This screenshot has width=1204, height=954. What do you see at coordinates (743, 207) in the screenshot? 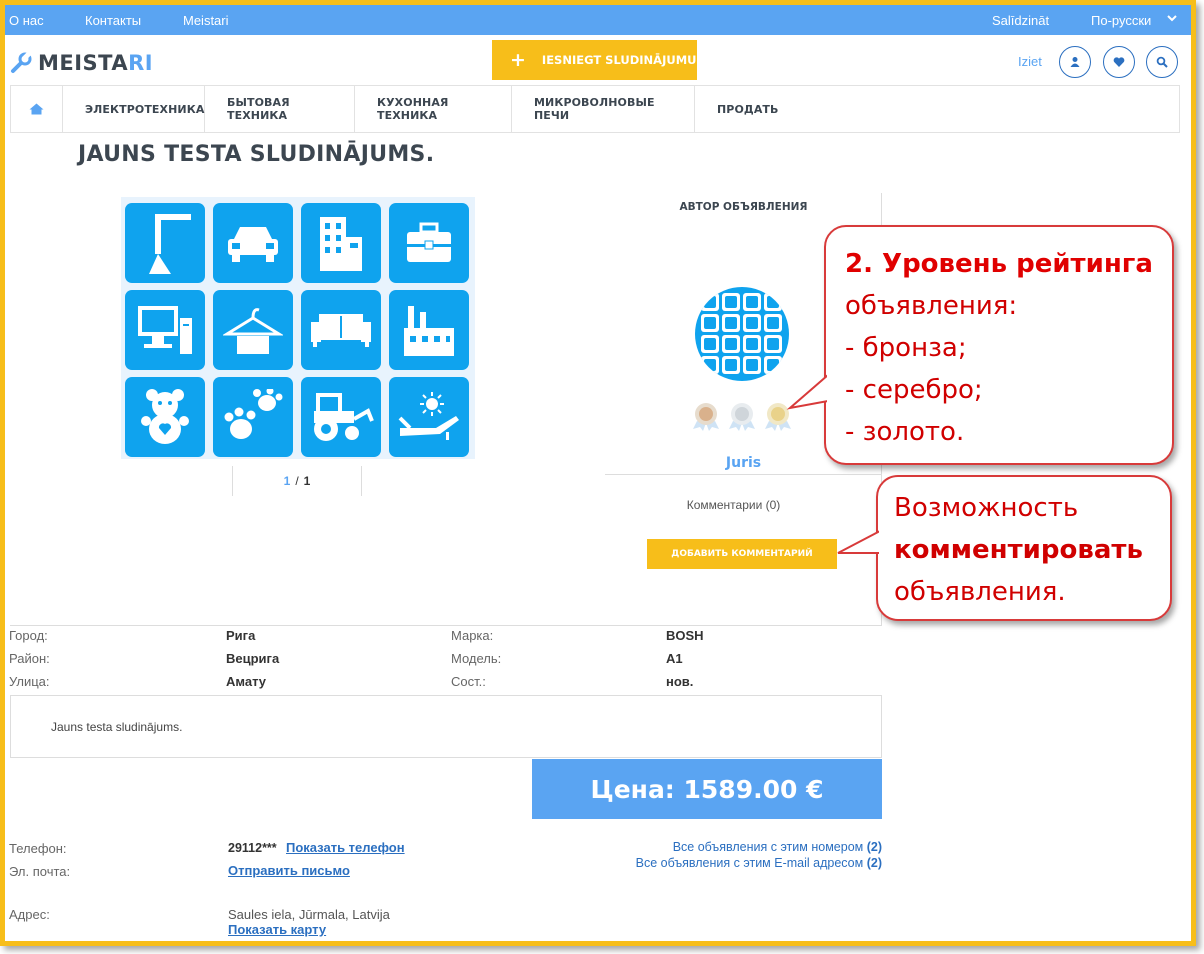
I see `author-header: АВТОР ОБЪЯВЛЕНИЯ` at bounding box center [743, 207].